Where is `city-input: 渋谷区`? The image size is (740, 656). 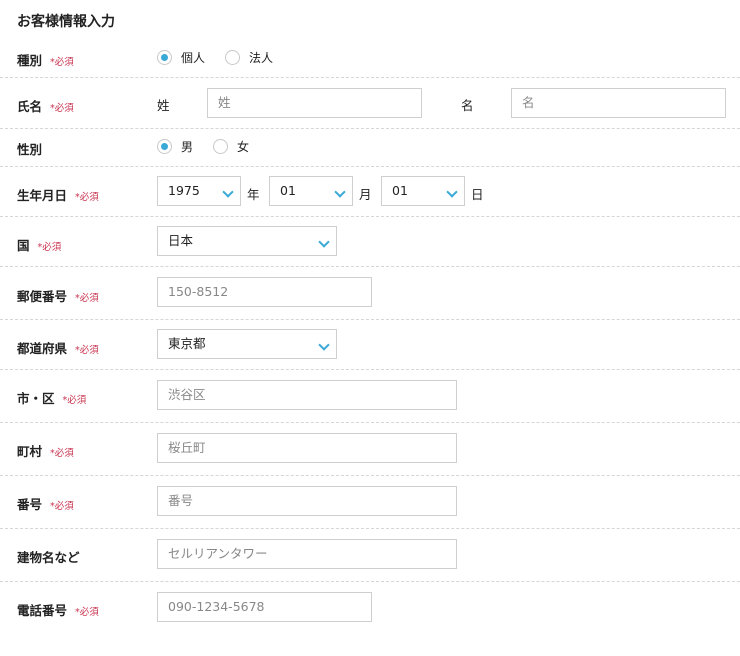
city-input: 渋谷区 is located at coordinates (307, 395).